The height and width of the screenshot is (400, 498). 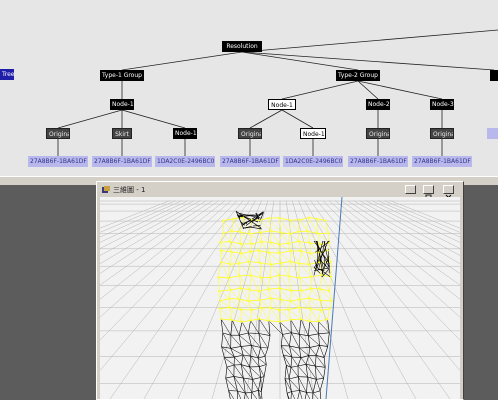 I want to click on tree-node-group2-node1: Node-1, so click(x=282, y=104).